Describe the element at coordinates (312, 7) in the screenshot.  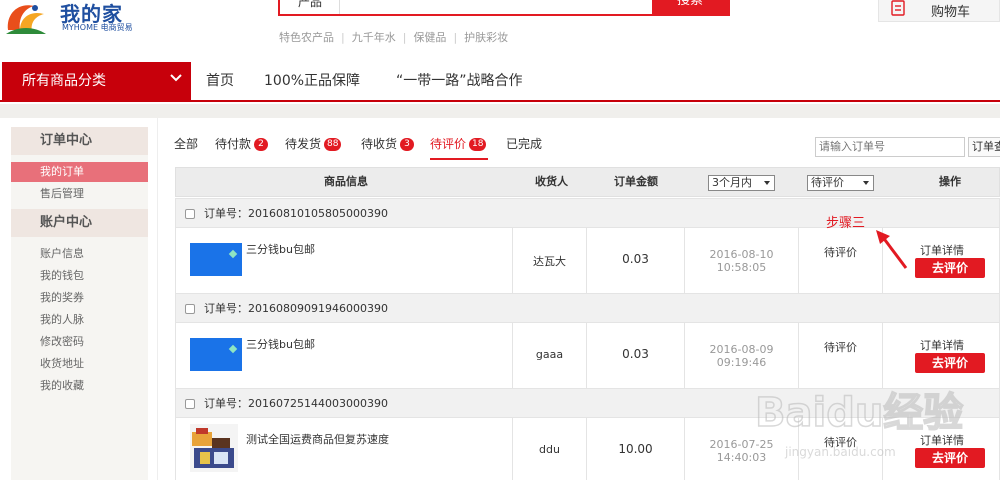
I see `search-category-select: 产品` at that location.